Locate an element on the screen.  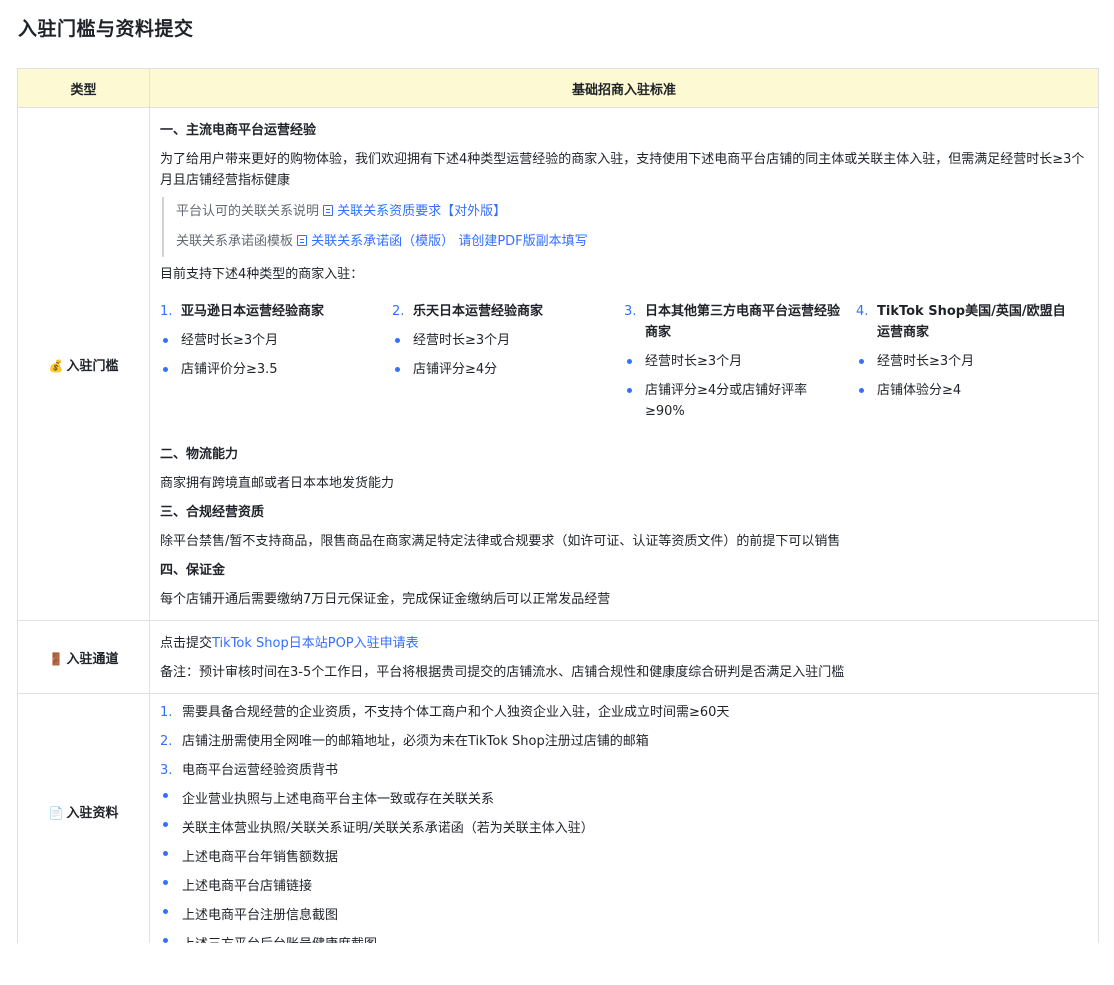
list-item-text: 上述电商平台年销售额数据 is located at coordinates (260, 857).